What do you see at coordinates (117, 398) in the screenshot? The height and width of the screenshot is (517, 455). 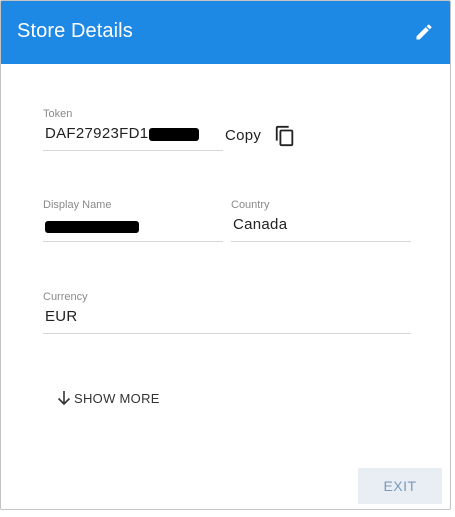 I see `show-more-label: SHOW MORE` at bounding box center [117, 398].